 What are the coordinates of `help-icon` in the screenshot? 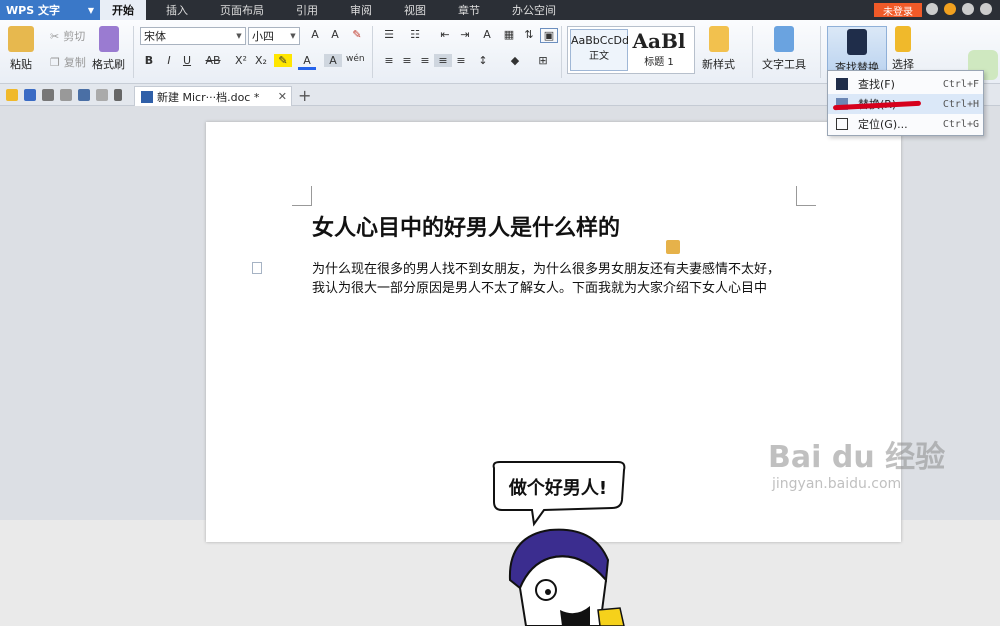 It's located at (932, 9).